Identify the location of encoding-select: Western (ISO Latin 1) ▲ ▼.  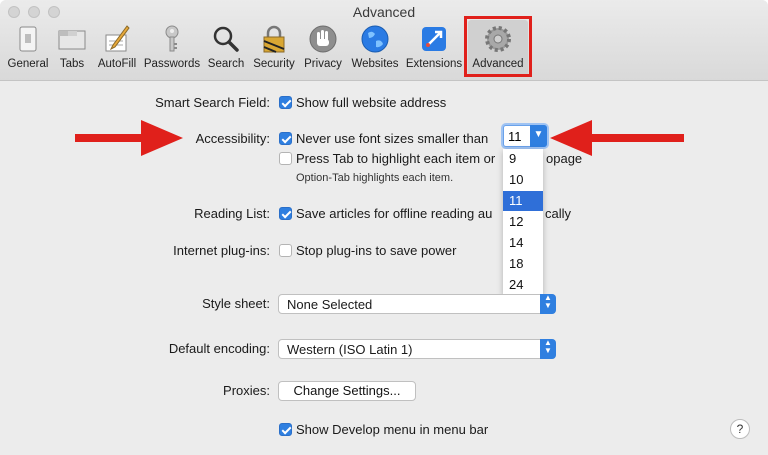
(417, 349).